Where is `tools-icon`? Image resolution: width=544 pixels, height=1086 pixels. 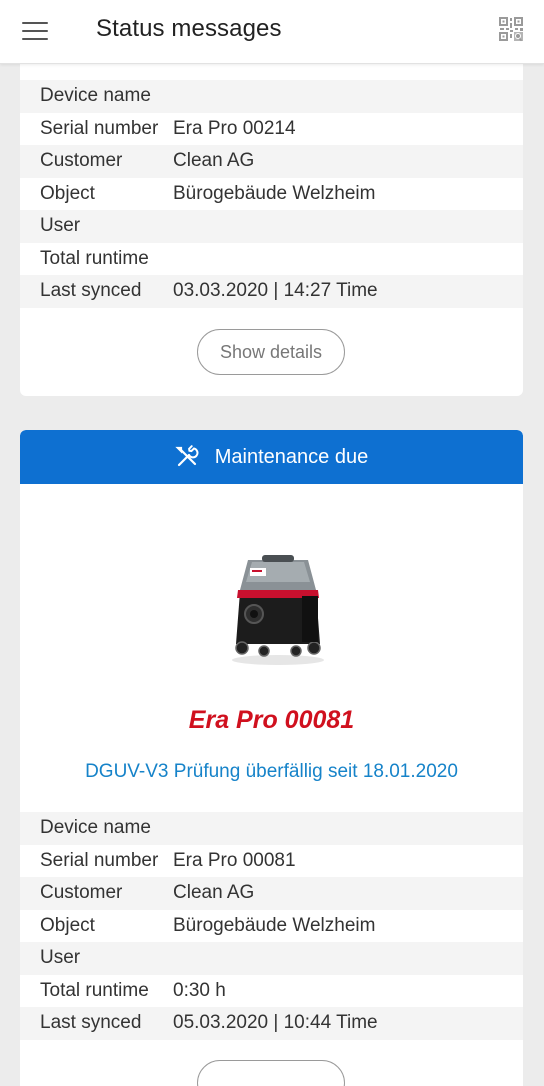
tools-icon is located at coordinates (187, 456).